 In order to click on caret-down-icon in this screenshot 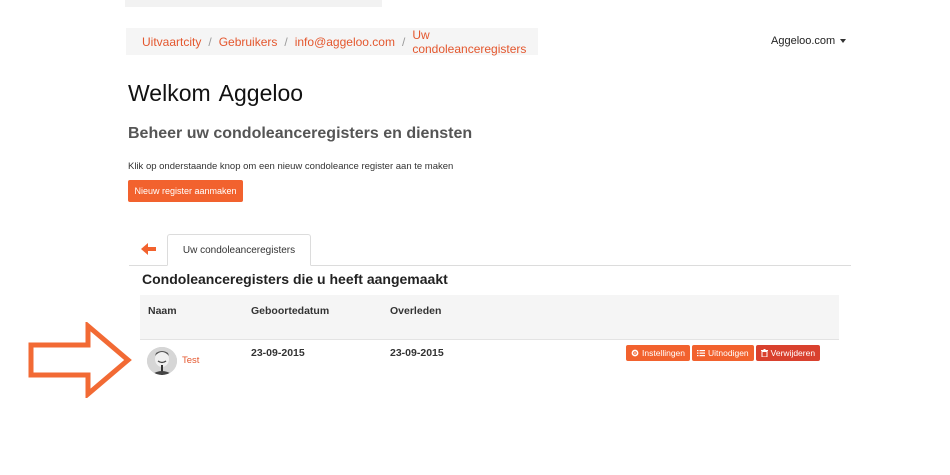, I will do `click(843, 41)`.